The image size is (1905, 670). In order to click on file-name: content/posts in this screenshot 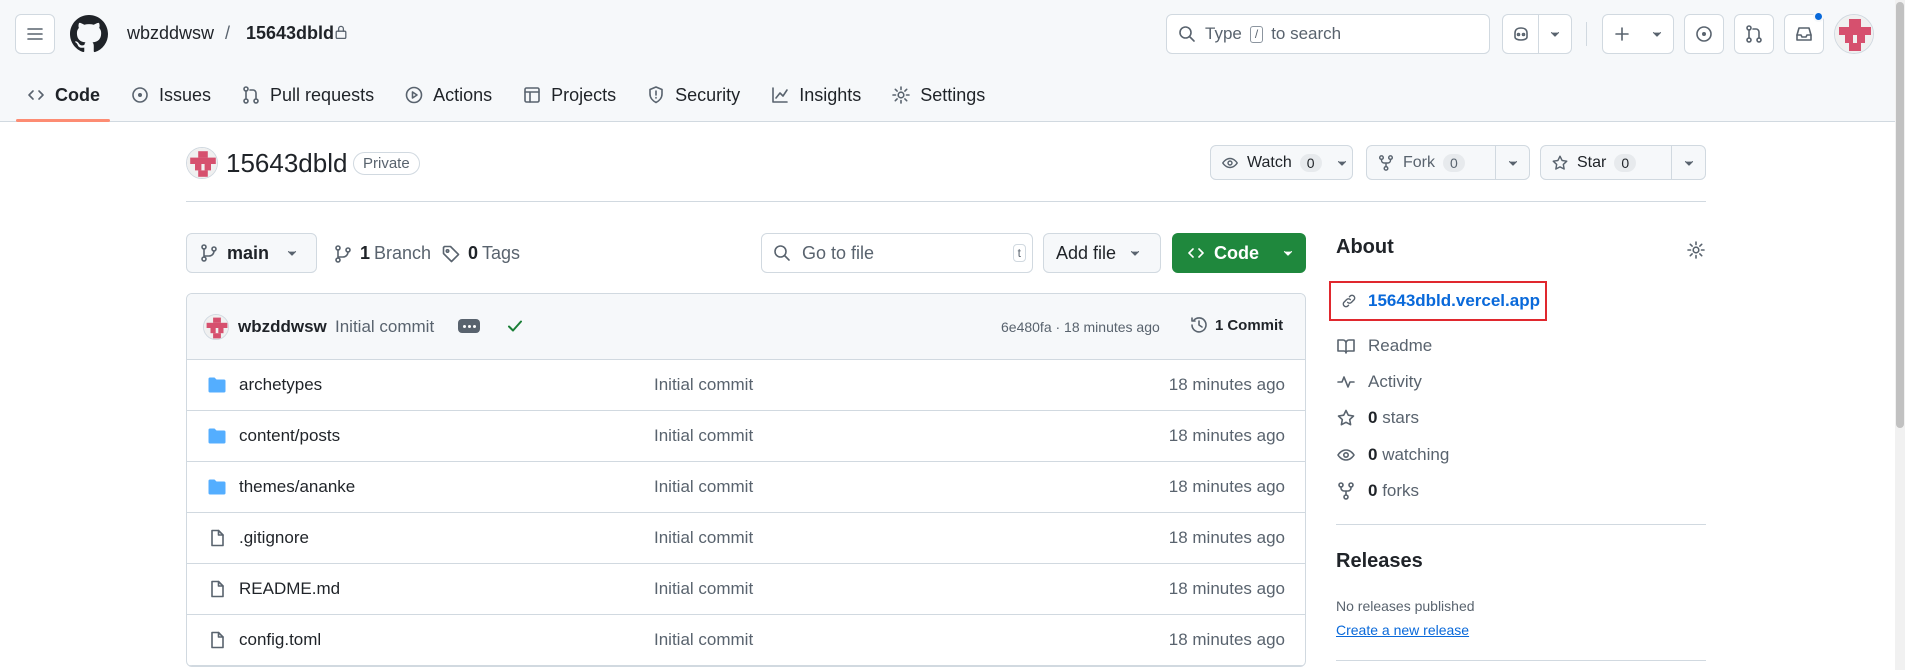, I will do `click(289, 436)`.